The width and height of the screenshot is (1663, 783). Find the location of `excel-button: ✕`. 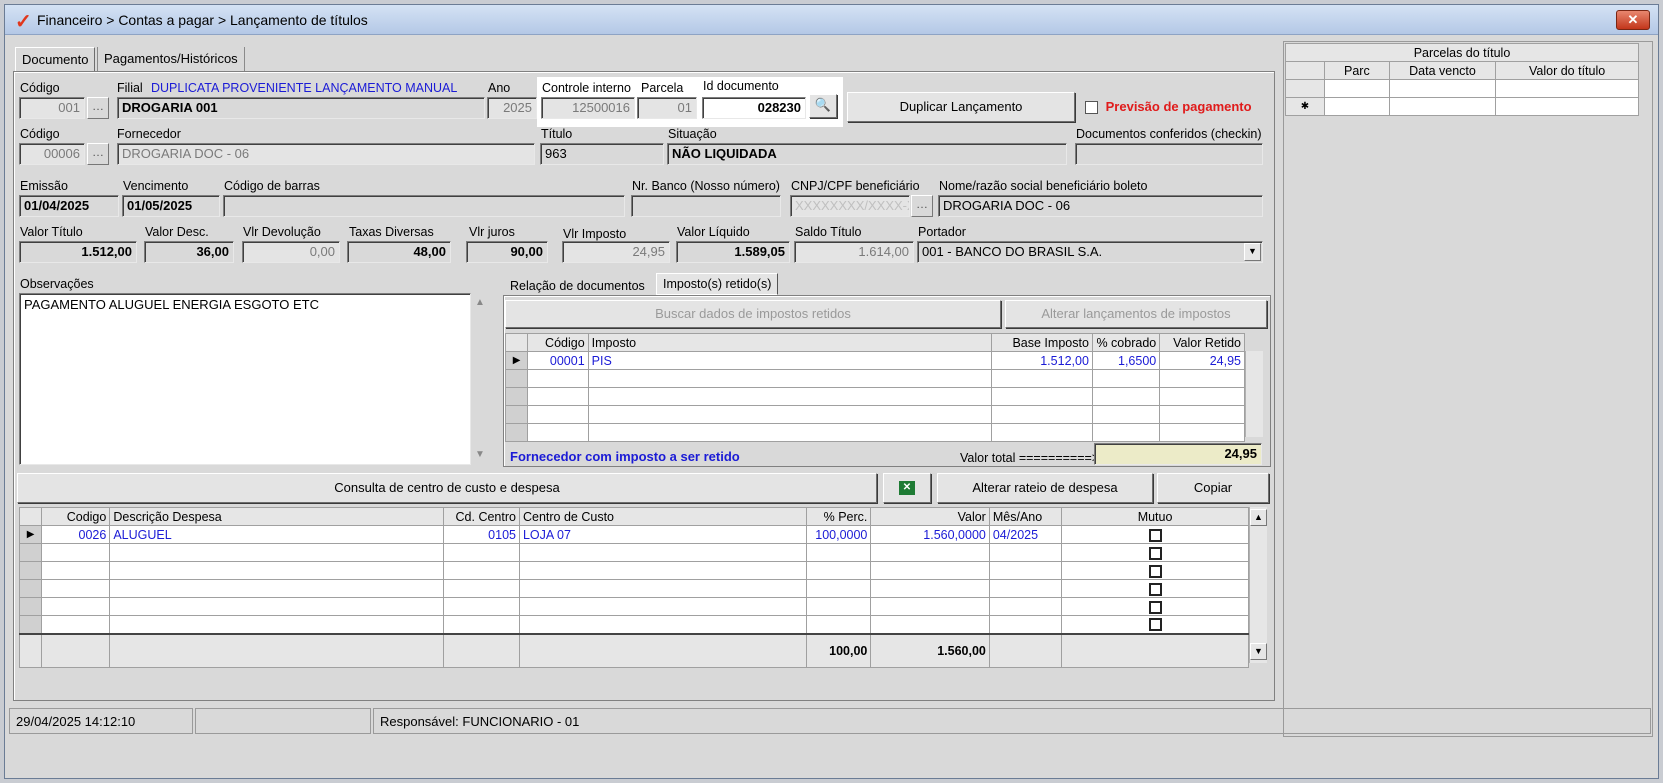

excel-button: ✕ is located at coordinates (907, 488).